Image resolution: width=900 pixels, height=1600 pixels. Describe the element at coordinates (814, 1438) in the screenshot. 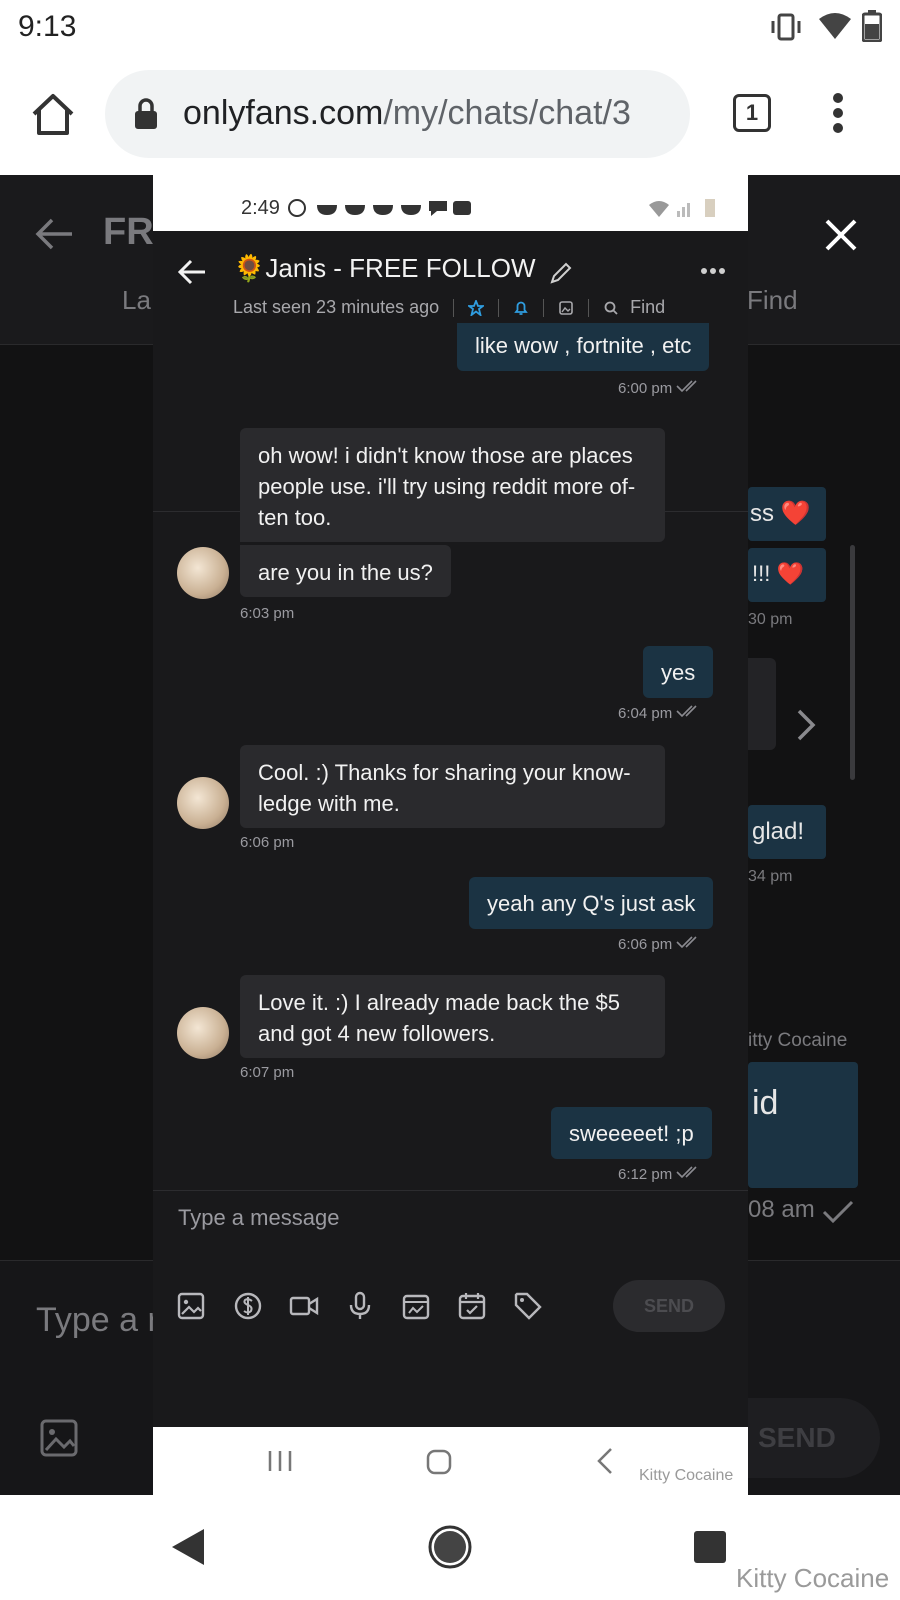

I see `background-send-button: SEND` at that location.